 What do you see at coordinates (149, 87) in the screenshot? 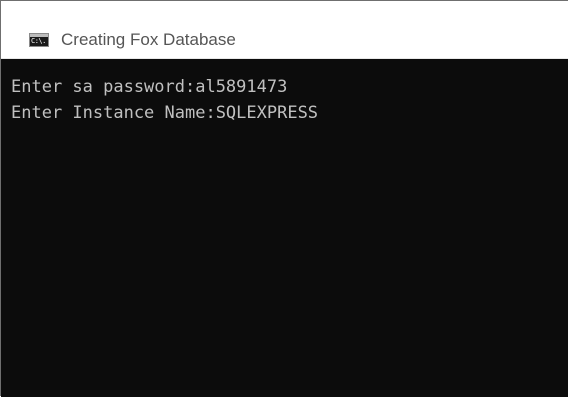
I see `console-line: Enter sa password:al5891473` at bounding box center [149, 87].